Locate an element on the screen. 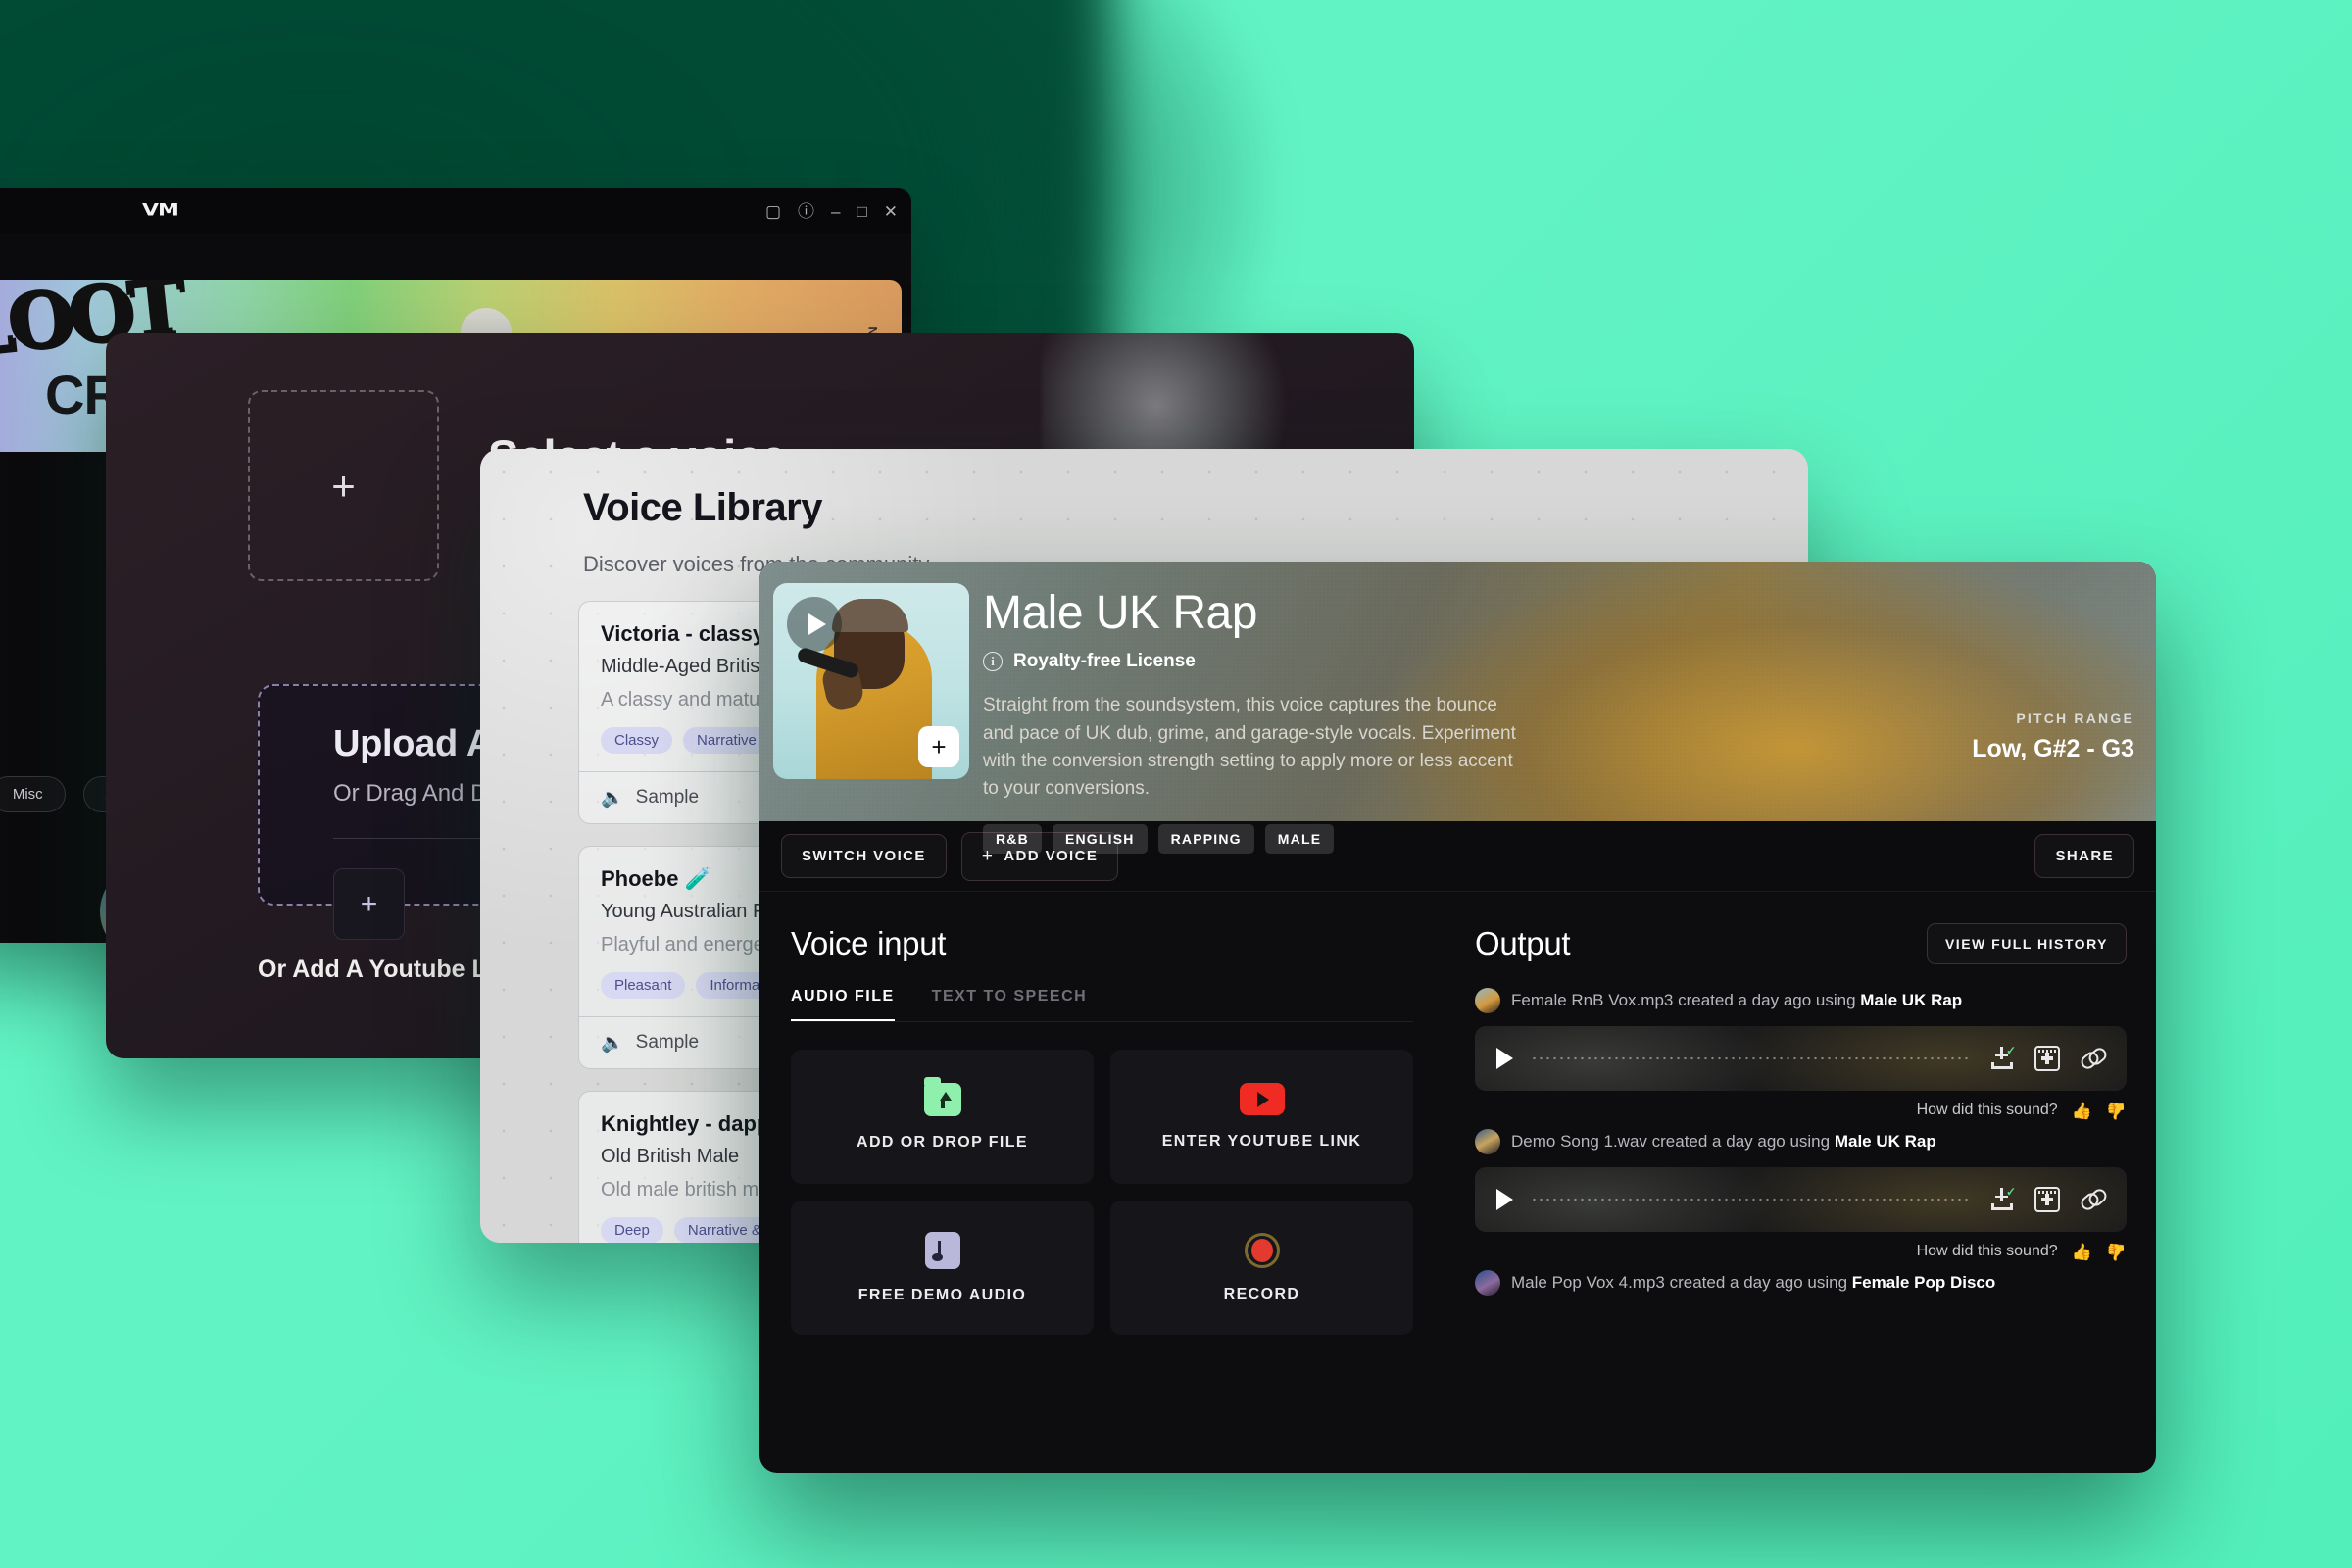 The width and height of the screenshot is (2352, 1568). pitch-range: PITCH RANGE Low, G#2 - G3 is located at coordinates (2053, 736).